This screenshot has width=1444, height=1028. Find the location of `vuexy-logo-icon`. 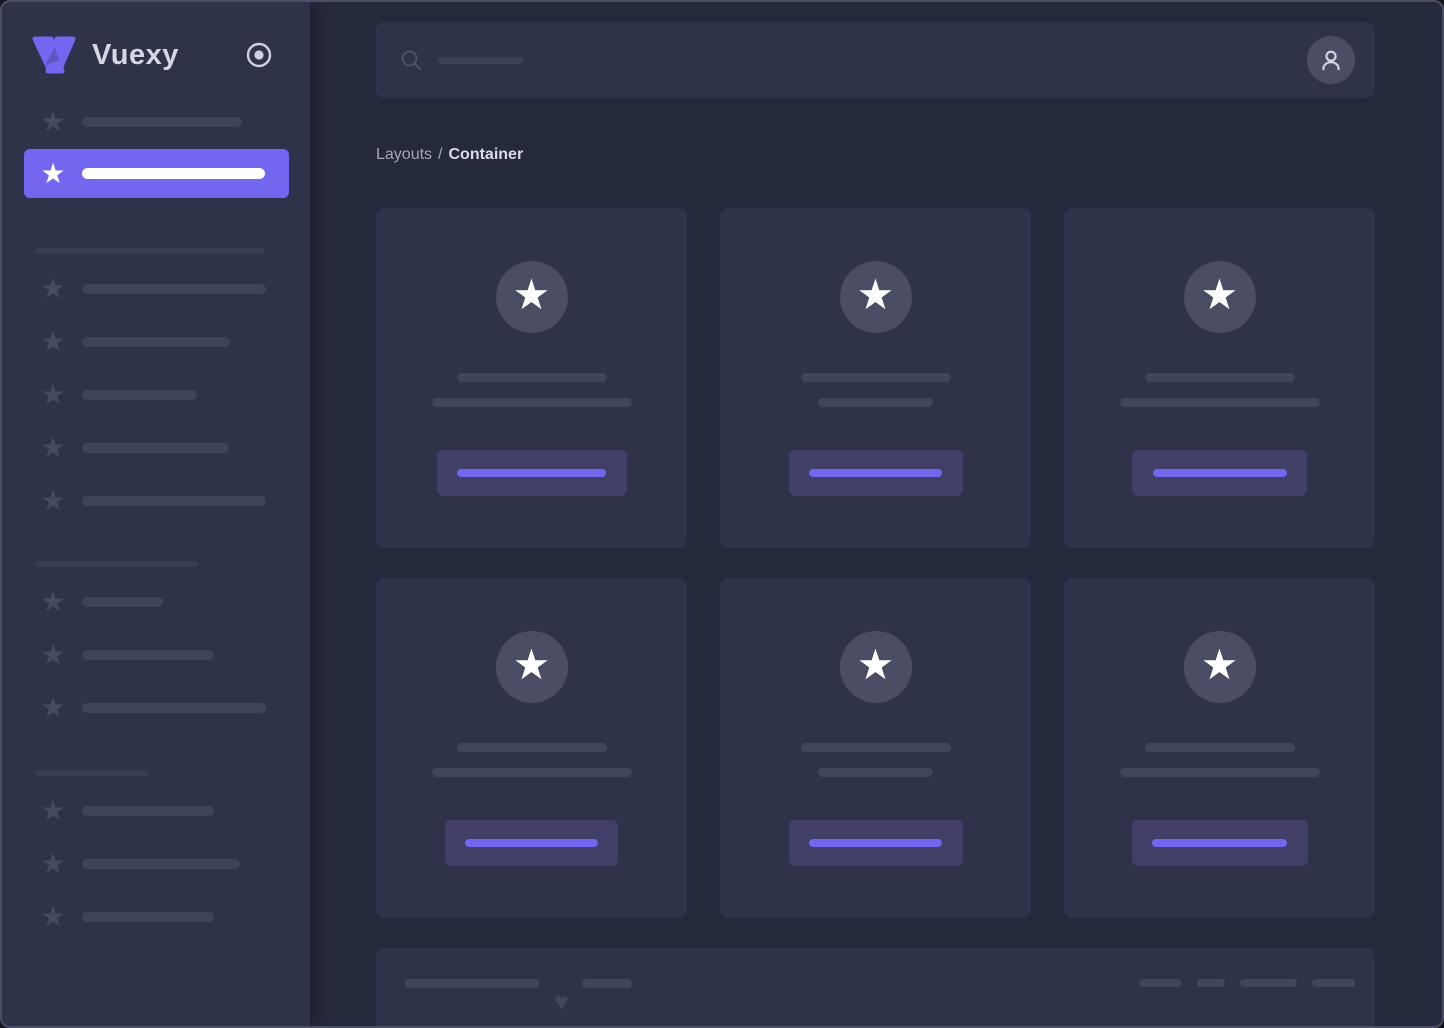

vuexy-logo-icon is located at coordinates (54, 55).